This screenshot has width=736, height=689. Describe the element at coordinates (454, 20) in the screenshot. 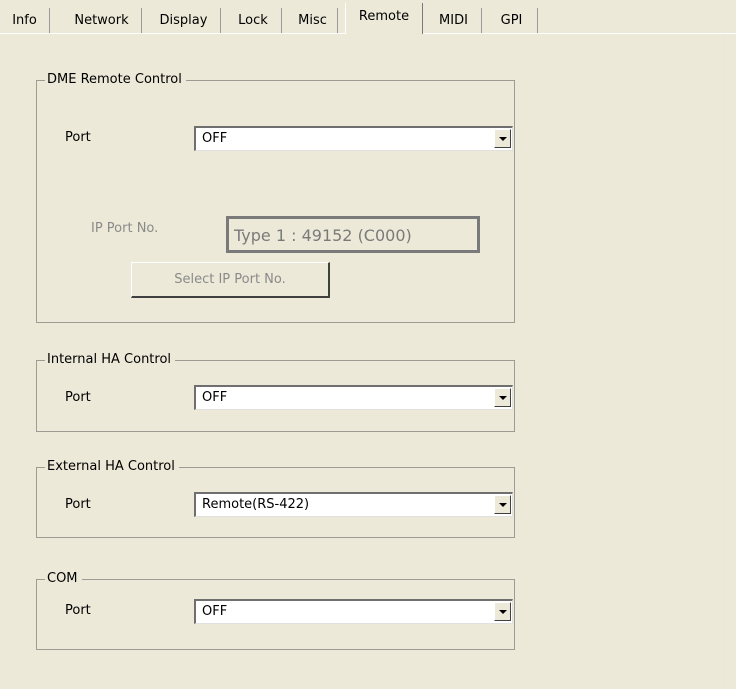

I see `tab-midi: MIDI` at that location.